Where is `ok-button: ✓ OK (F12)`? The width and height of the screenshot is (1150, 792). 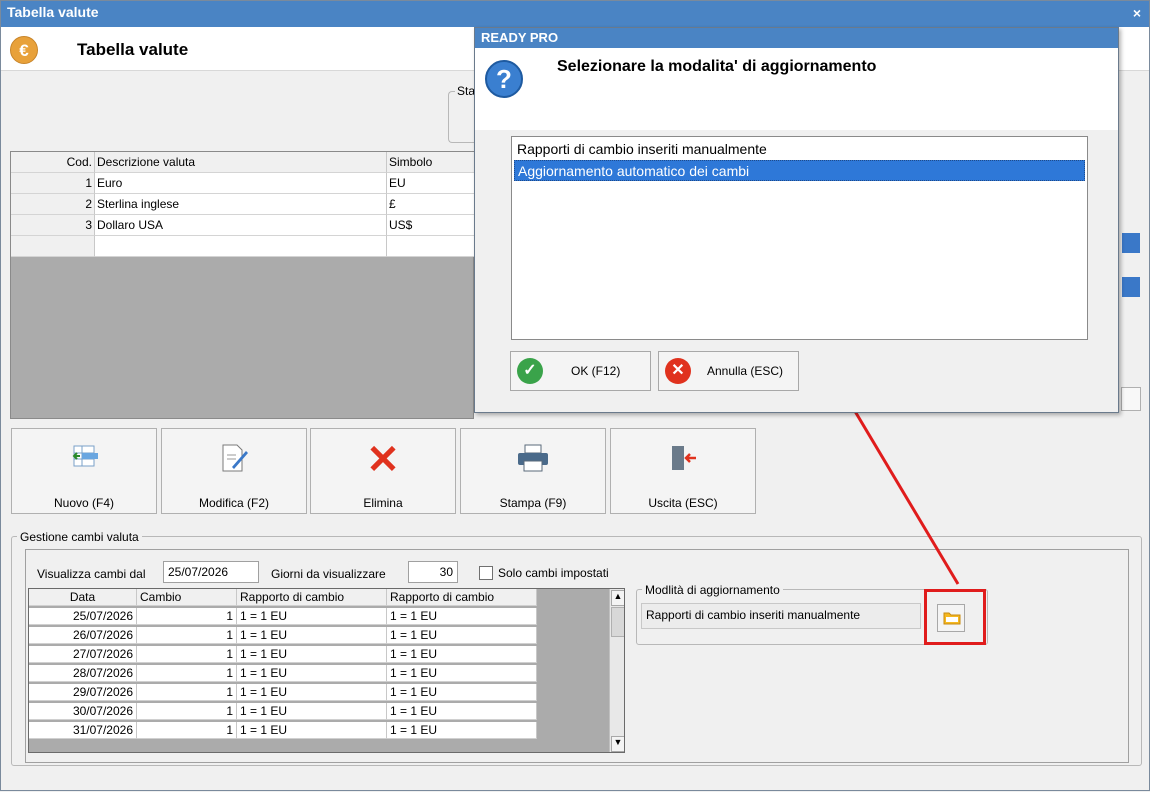
ok-button: ✓ OK (F12) is located at coordinates (580, 371).